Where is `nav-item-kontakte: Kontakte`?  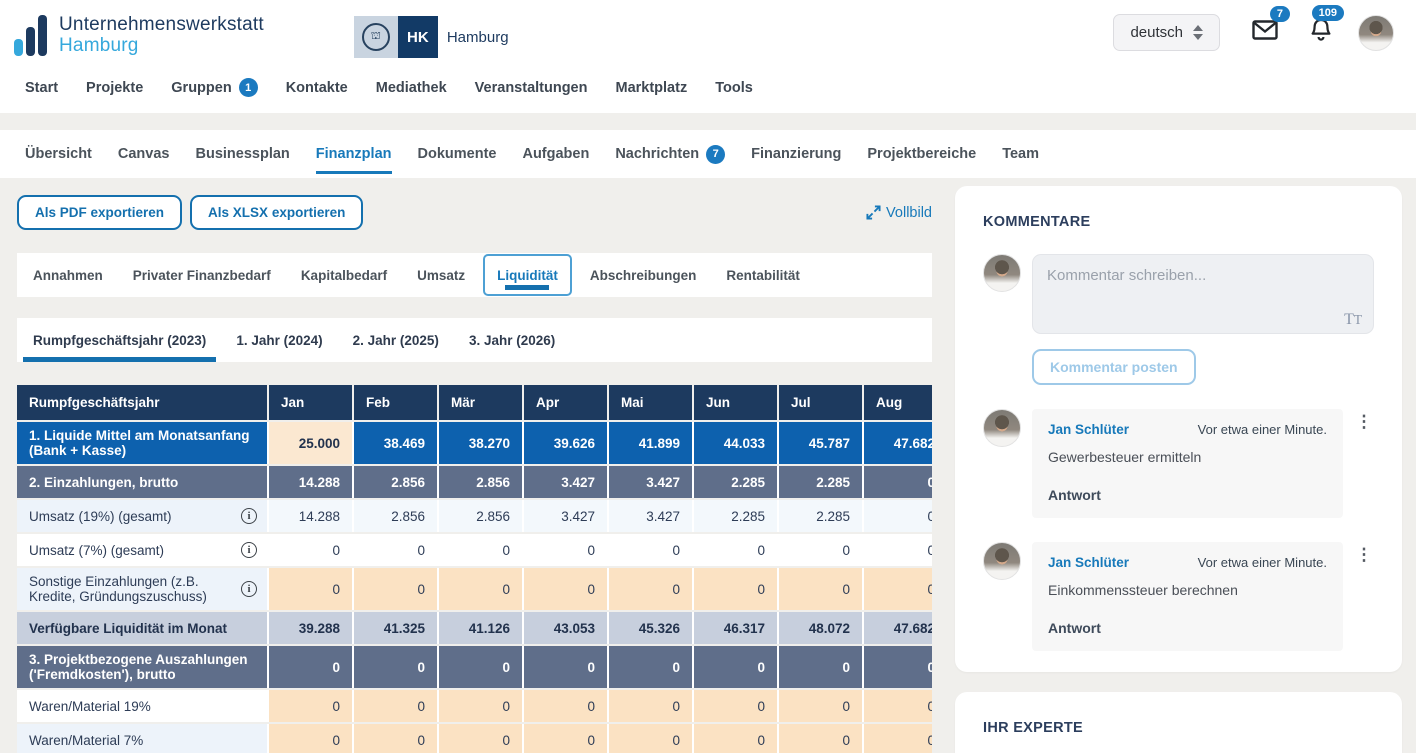
nav-item-kontakte: Kontakte is located at coordinates (317, 87).